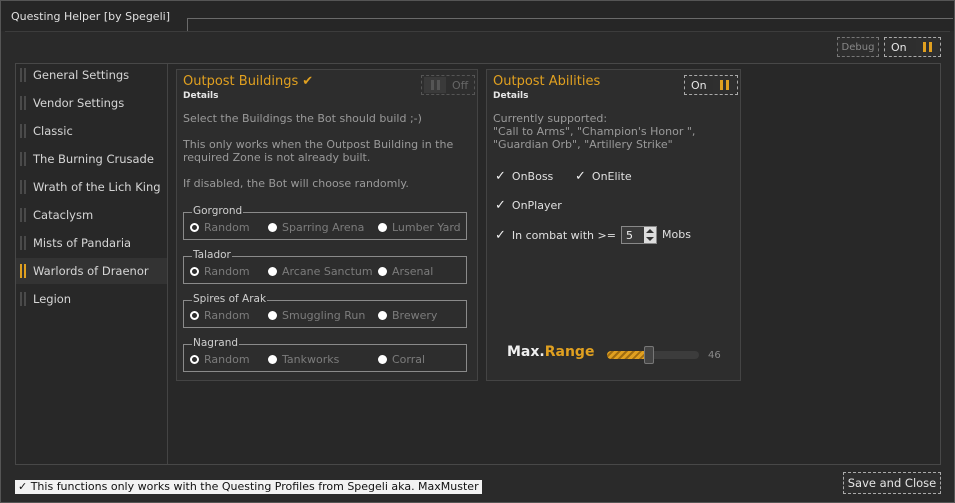 The image size is (955, 503). Describe the element at coordinates (230, 299) in the screenshot. I see `building-group-title: Spires of Arak` at that location.